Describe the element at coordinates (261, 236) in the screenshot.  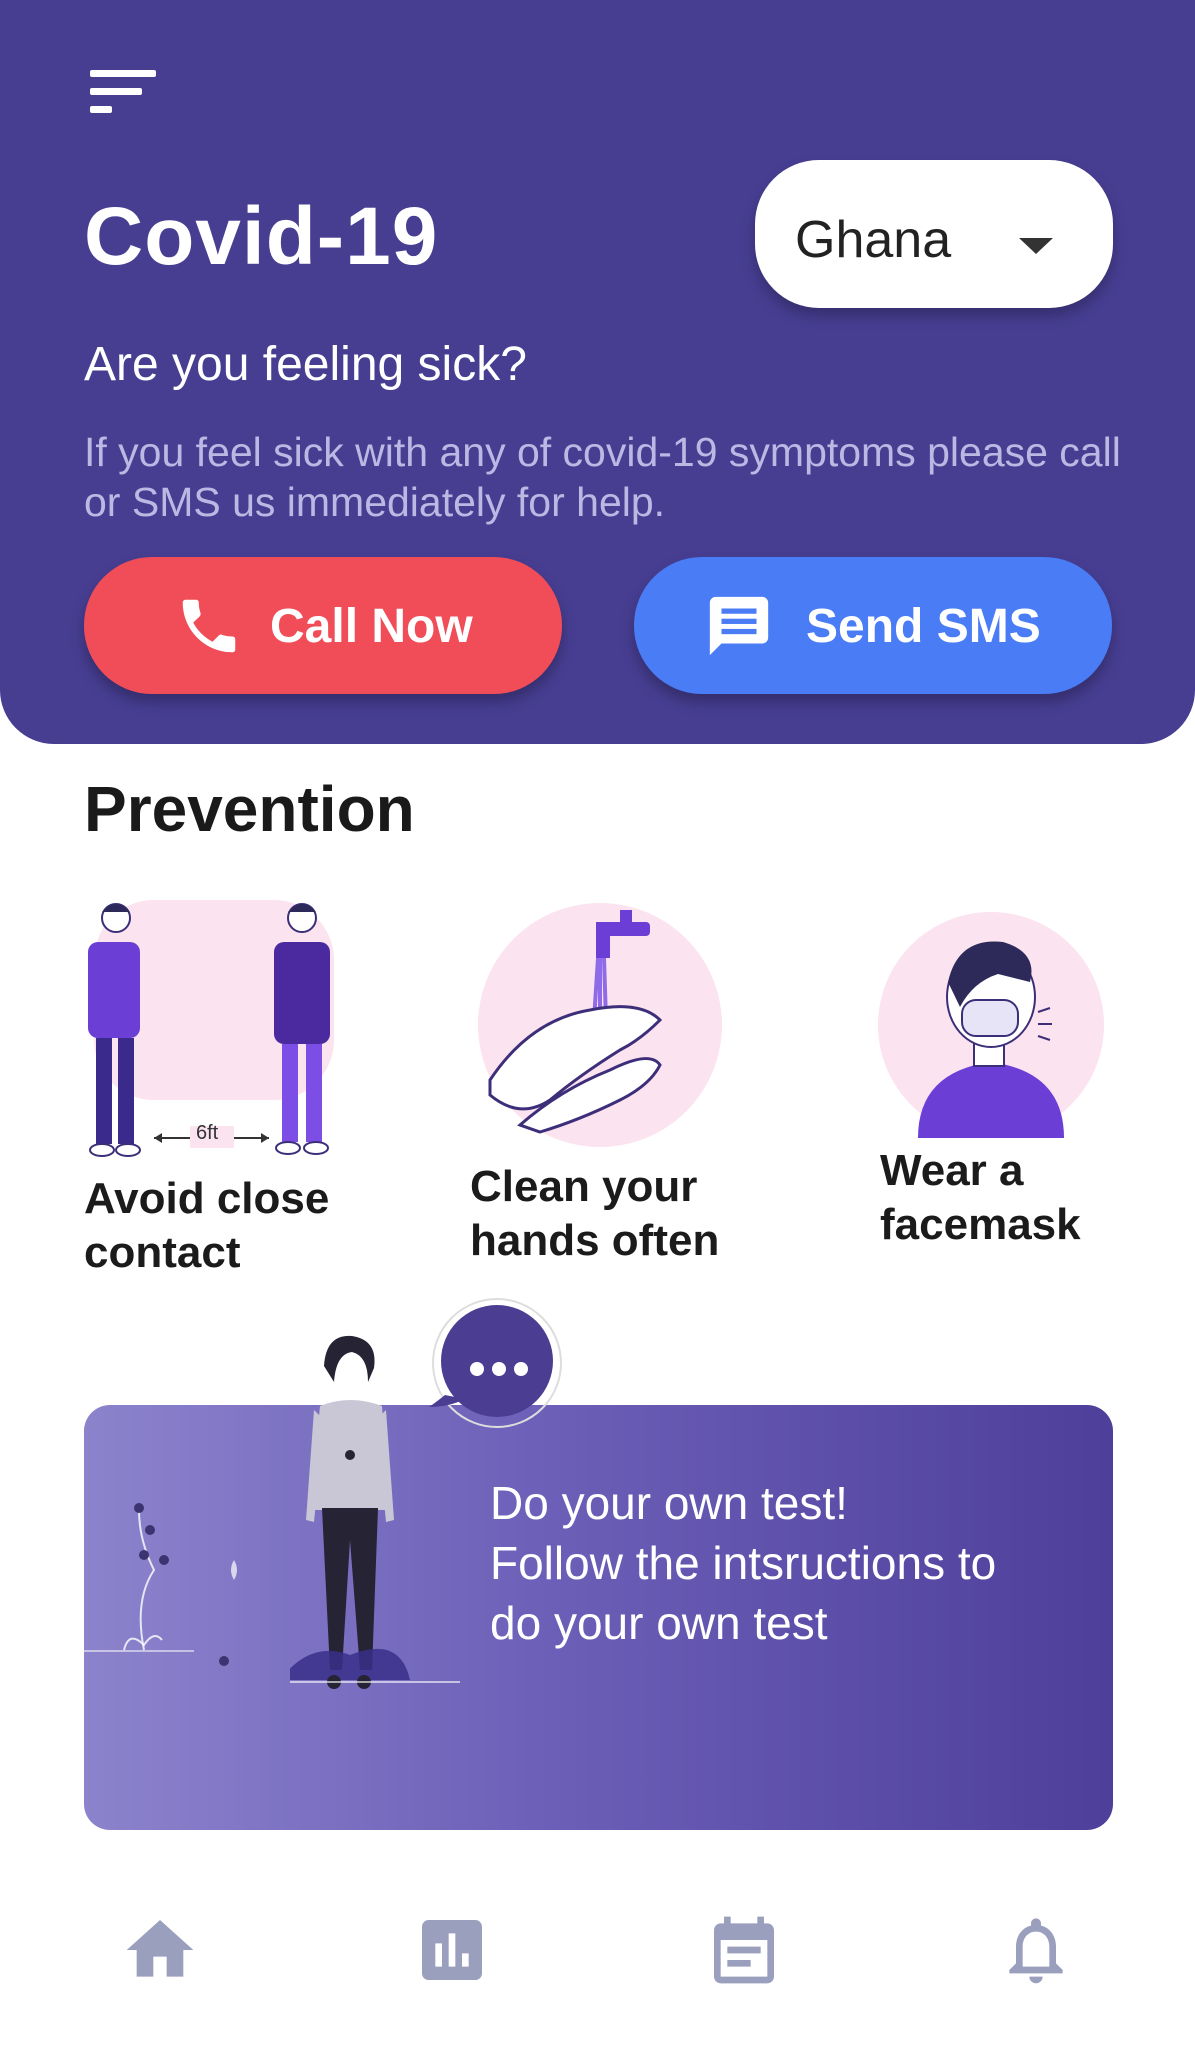
I see `app-title: Covid-19` at that location.